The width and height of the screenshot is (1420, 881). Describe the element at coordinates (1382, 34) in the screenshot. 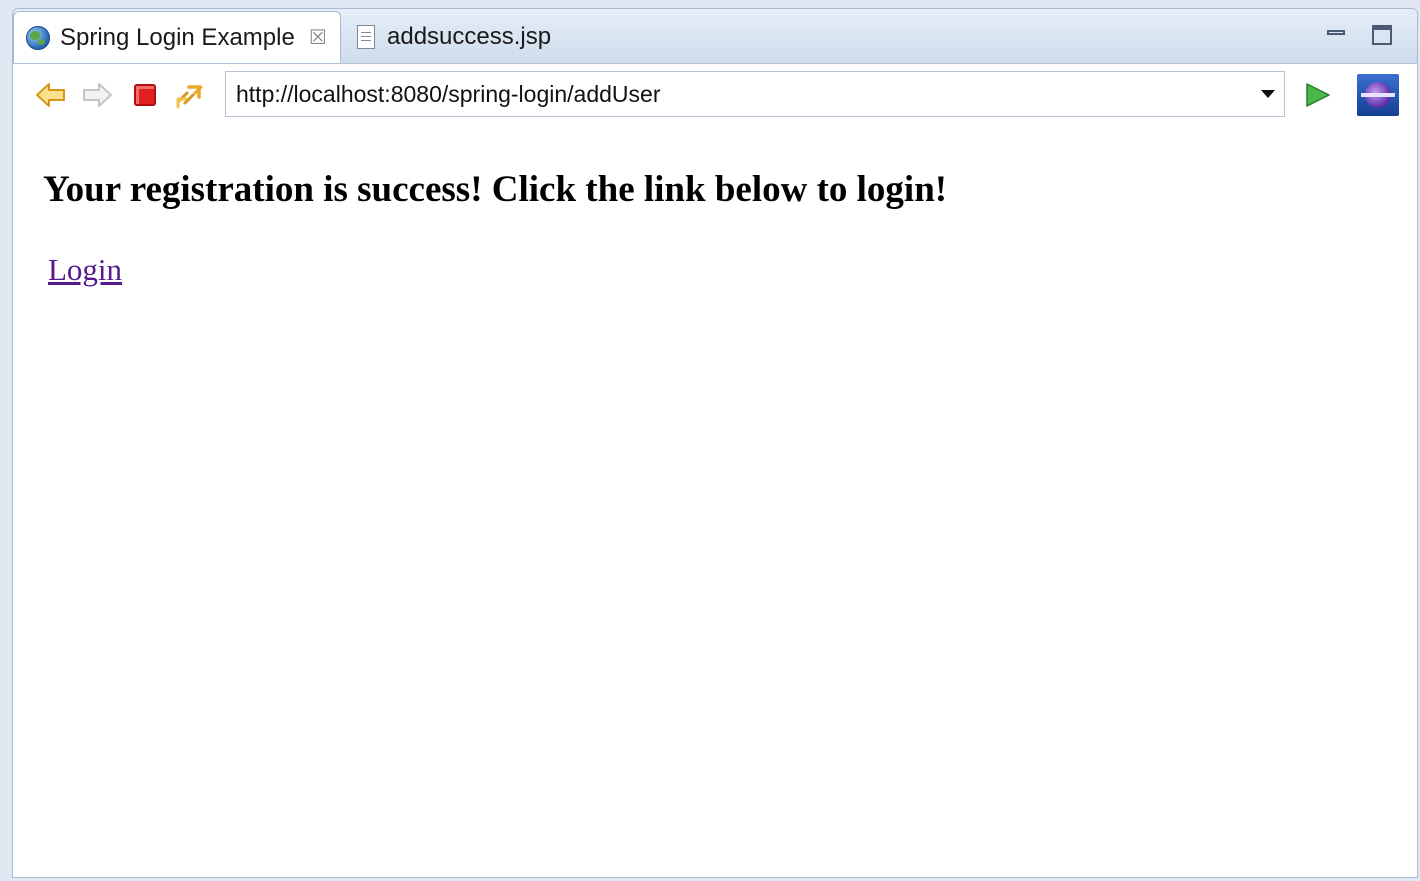

I see `maximize-button` at that location.